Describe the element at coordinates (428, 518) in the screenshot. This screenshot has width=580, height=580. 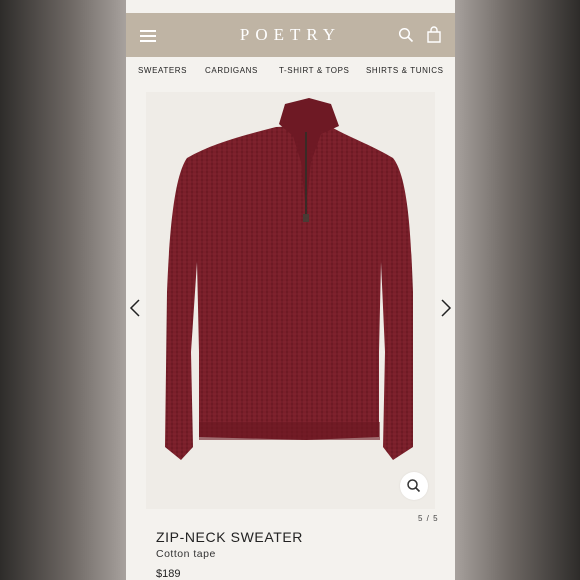
I see `image-counter: 5 / 5` at that location.